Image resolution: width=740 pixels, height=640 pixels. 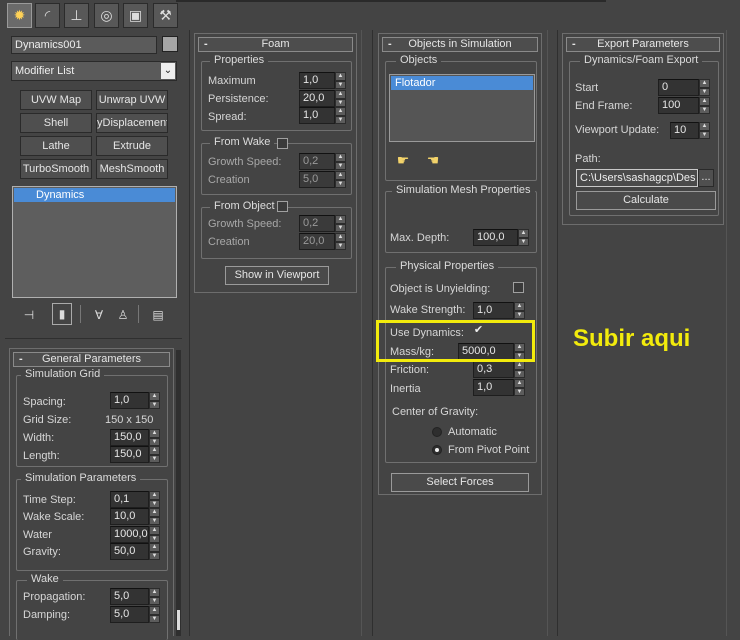 I want to click on spacing-spinner: 1,0 ▲ ▼, so click(x=135, y=400).